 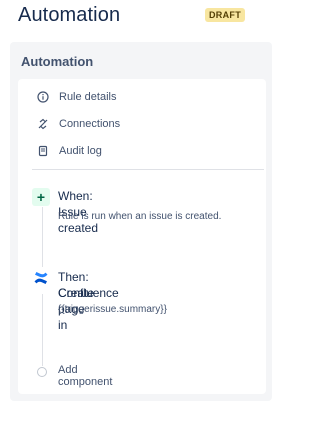 I want to click on nav-label: Audit log, so click(x=80, y=151).